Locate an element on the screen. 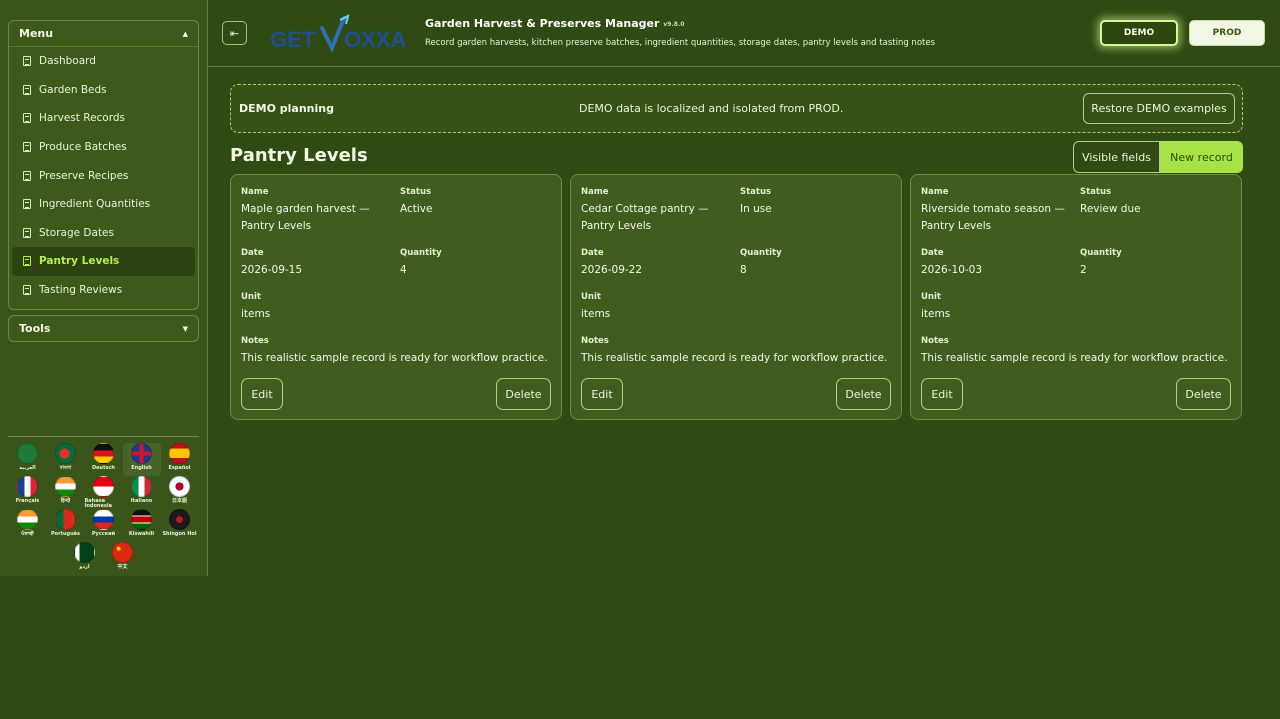 This screenshot has width=1280, height=719. record-date: 2026-09-15 is located at coordinates (272, 270).